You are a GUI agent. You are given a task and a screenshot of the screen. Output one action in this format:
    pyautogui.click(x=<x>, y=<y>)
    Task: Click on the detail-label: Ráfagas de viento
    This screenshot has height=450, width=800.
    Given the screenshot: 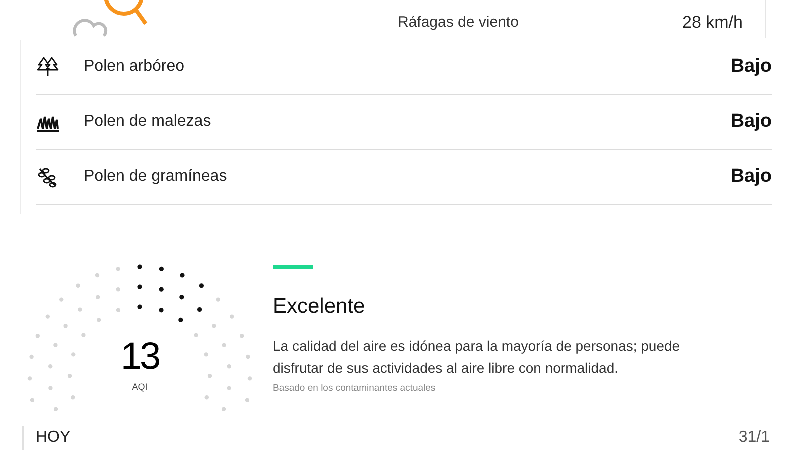 What is the action you would take?
    pyautogui.click(x=458, y=23)
    